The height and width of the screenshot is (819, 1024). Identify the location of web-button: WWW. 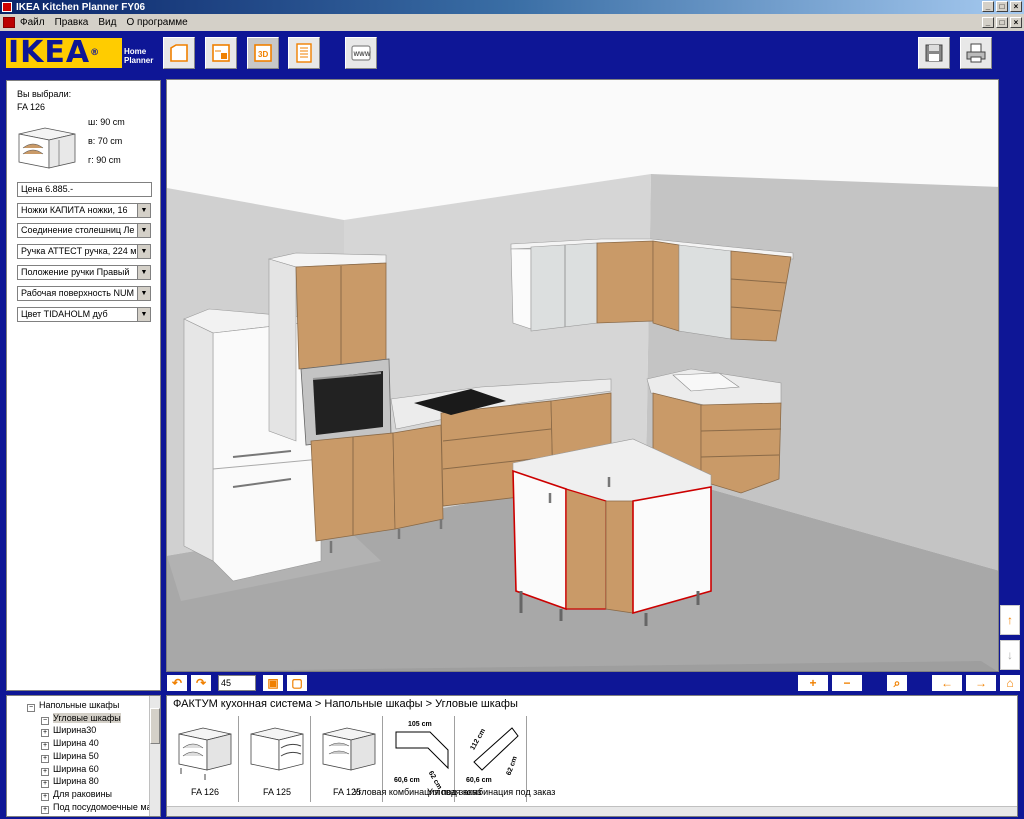
(361, 53).